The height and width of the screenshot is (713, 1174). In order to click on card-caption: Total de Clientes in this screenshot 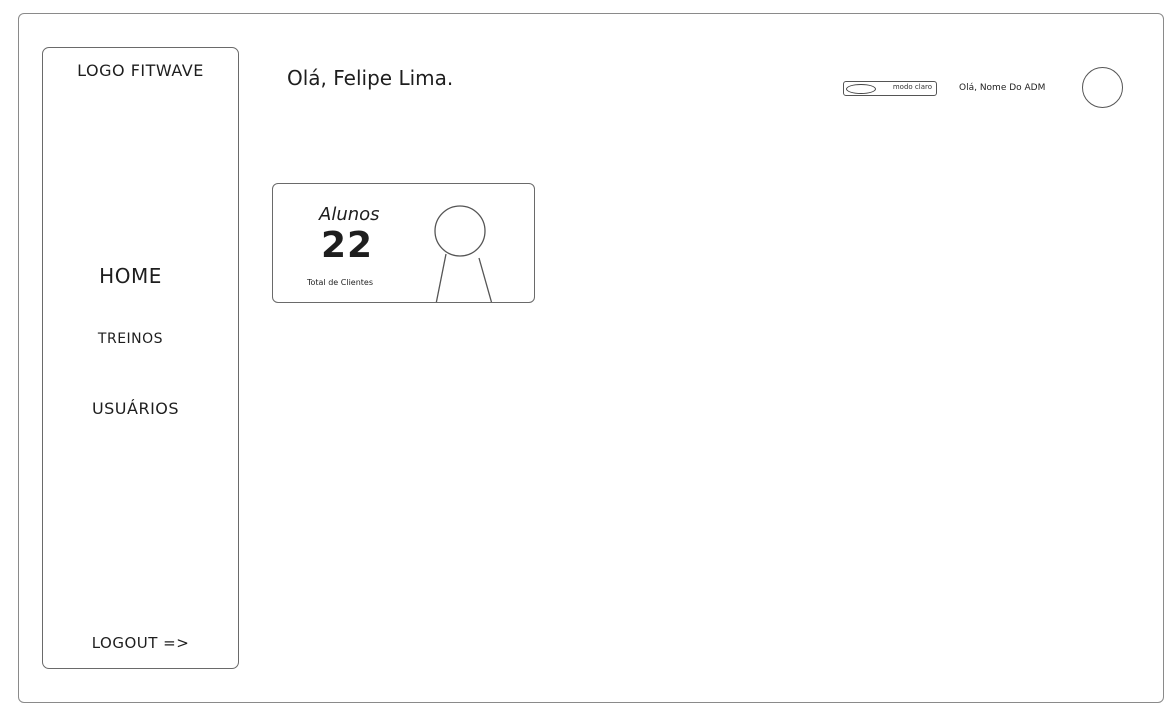, I will do `click(340, 282)`.